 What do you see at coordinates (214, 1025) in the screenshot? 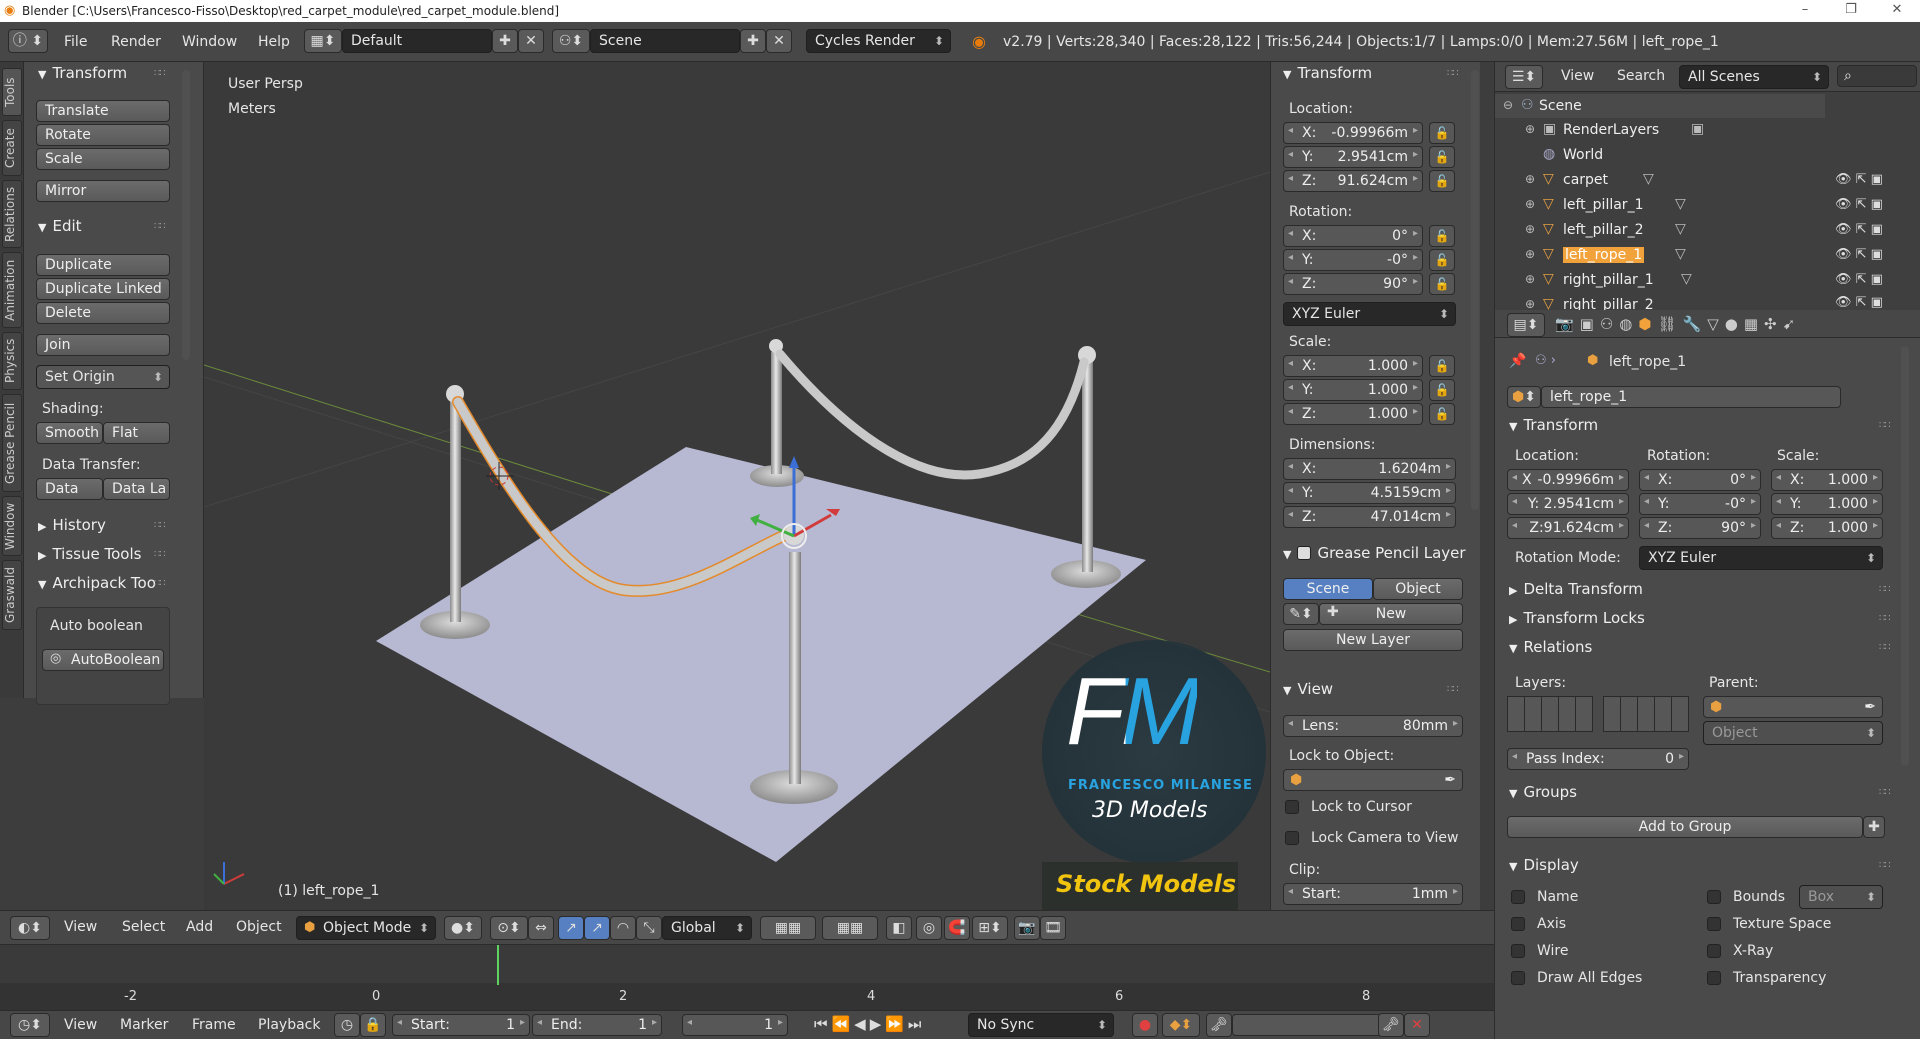
I see `timeline-frame-menu: Frame` at bounding box center [214, 1025].